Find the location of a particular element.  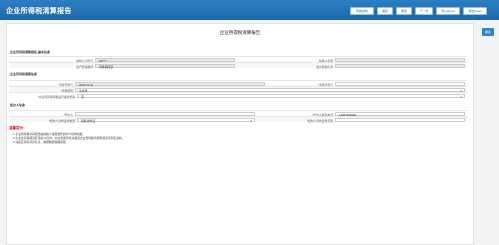

tips-title: 温馨提示： is located at coordinates (18, 128).